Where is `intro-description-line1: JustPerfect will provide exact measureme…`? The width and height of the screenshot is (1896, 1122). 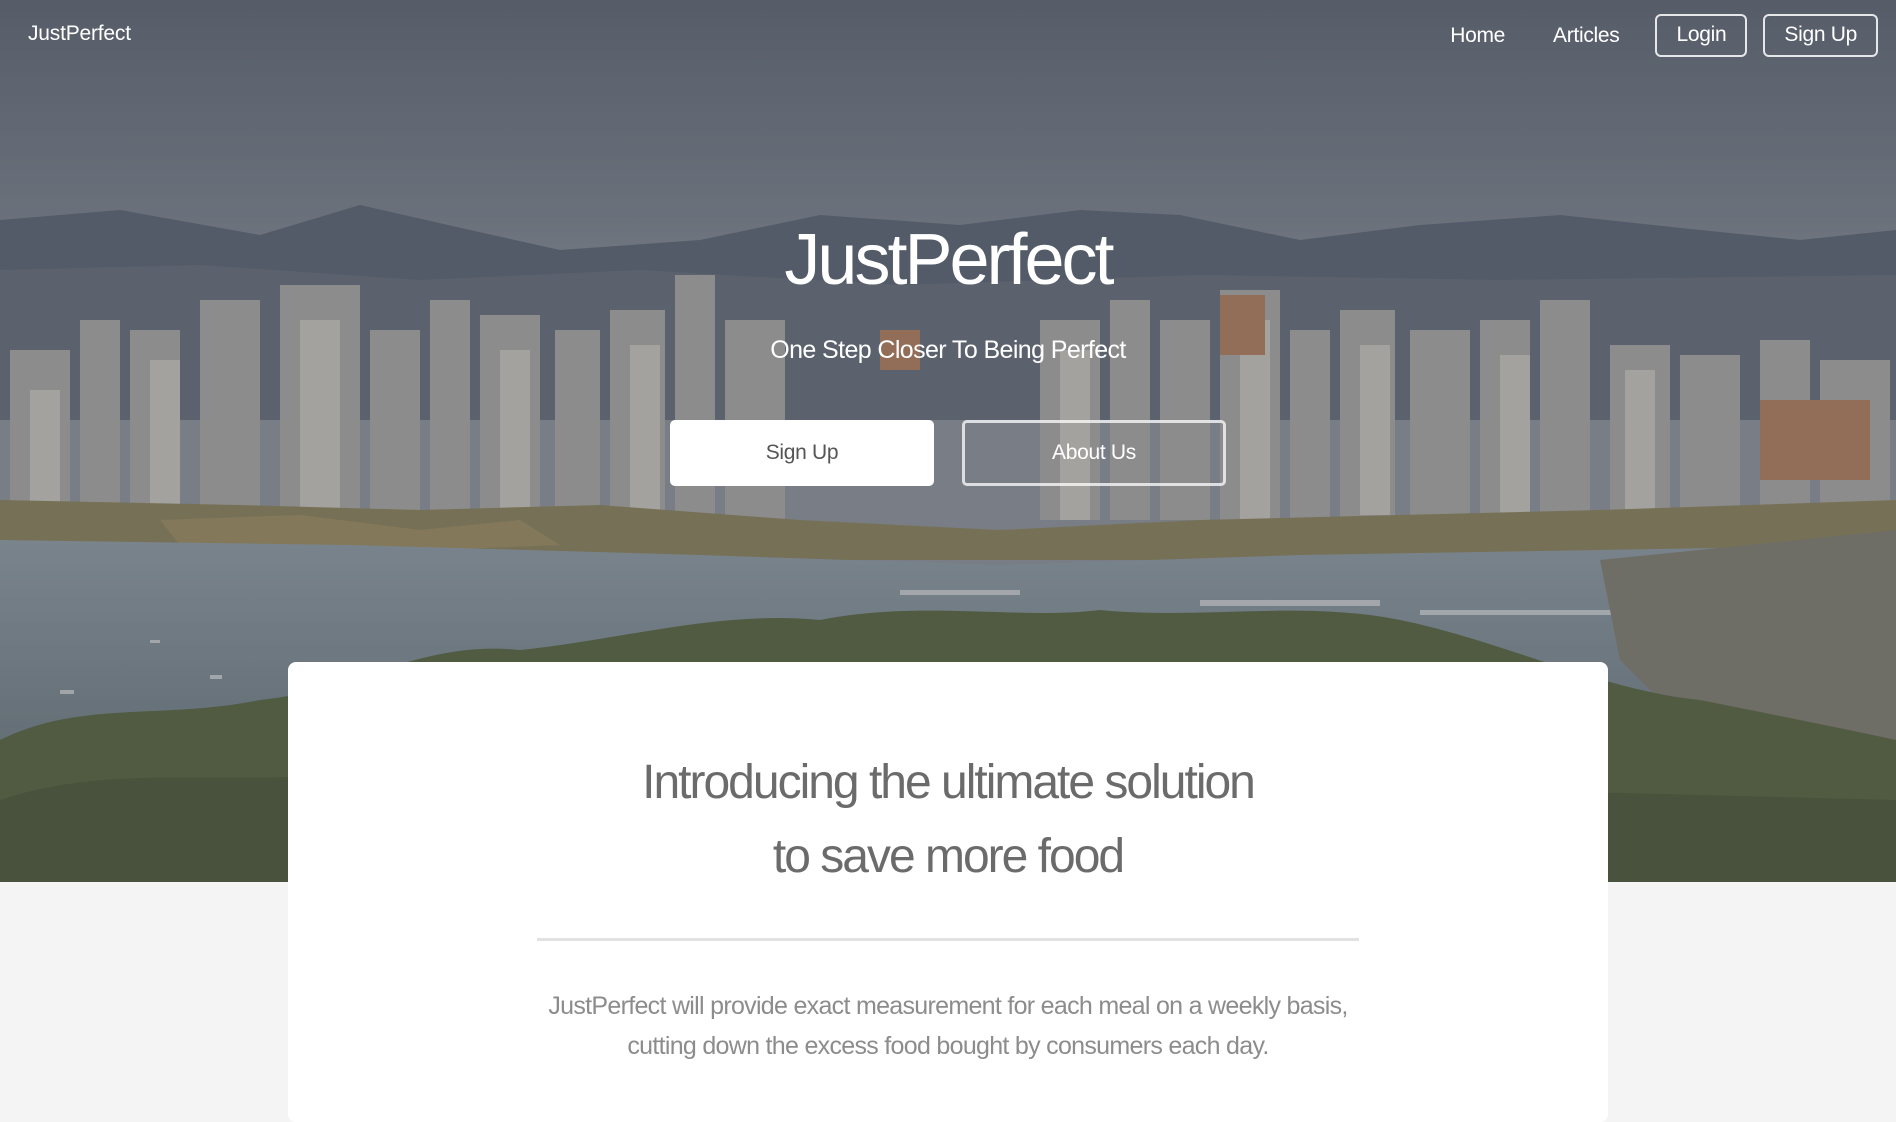
intro-description-line1: JustPerfect will provide exact measureme… is located at coordinates (948, 1006).